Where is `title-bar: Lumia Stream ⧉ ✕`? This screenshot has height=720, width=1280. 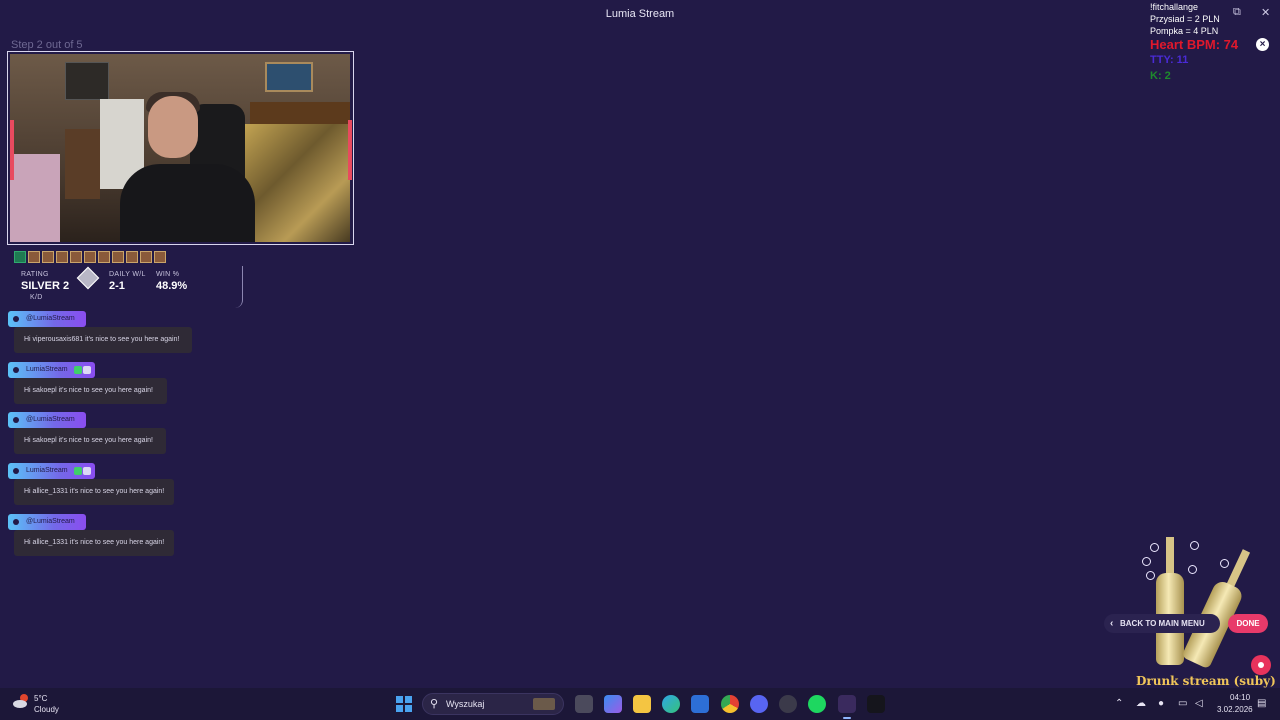 title-bar: Lumia Stream ⧉ ✕ is located at coordinates (640, 14).